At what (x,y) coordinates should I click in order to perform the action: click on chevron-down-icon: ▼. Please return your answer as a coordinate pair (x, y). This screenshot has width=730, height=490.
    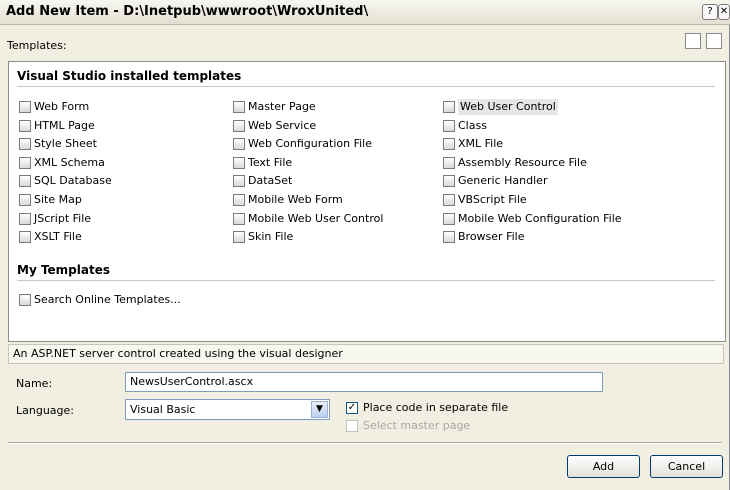
    Looking at the image, I should click on (319, 409).